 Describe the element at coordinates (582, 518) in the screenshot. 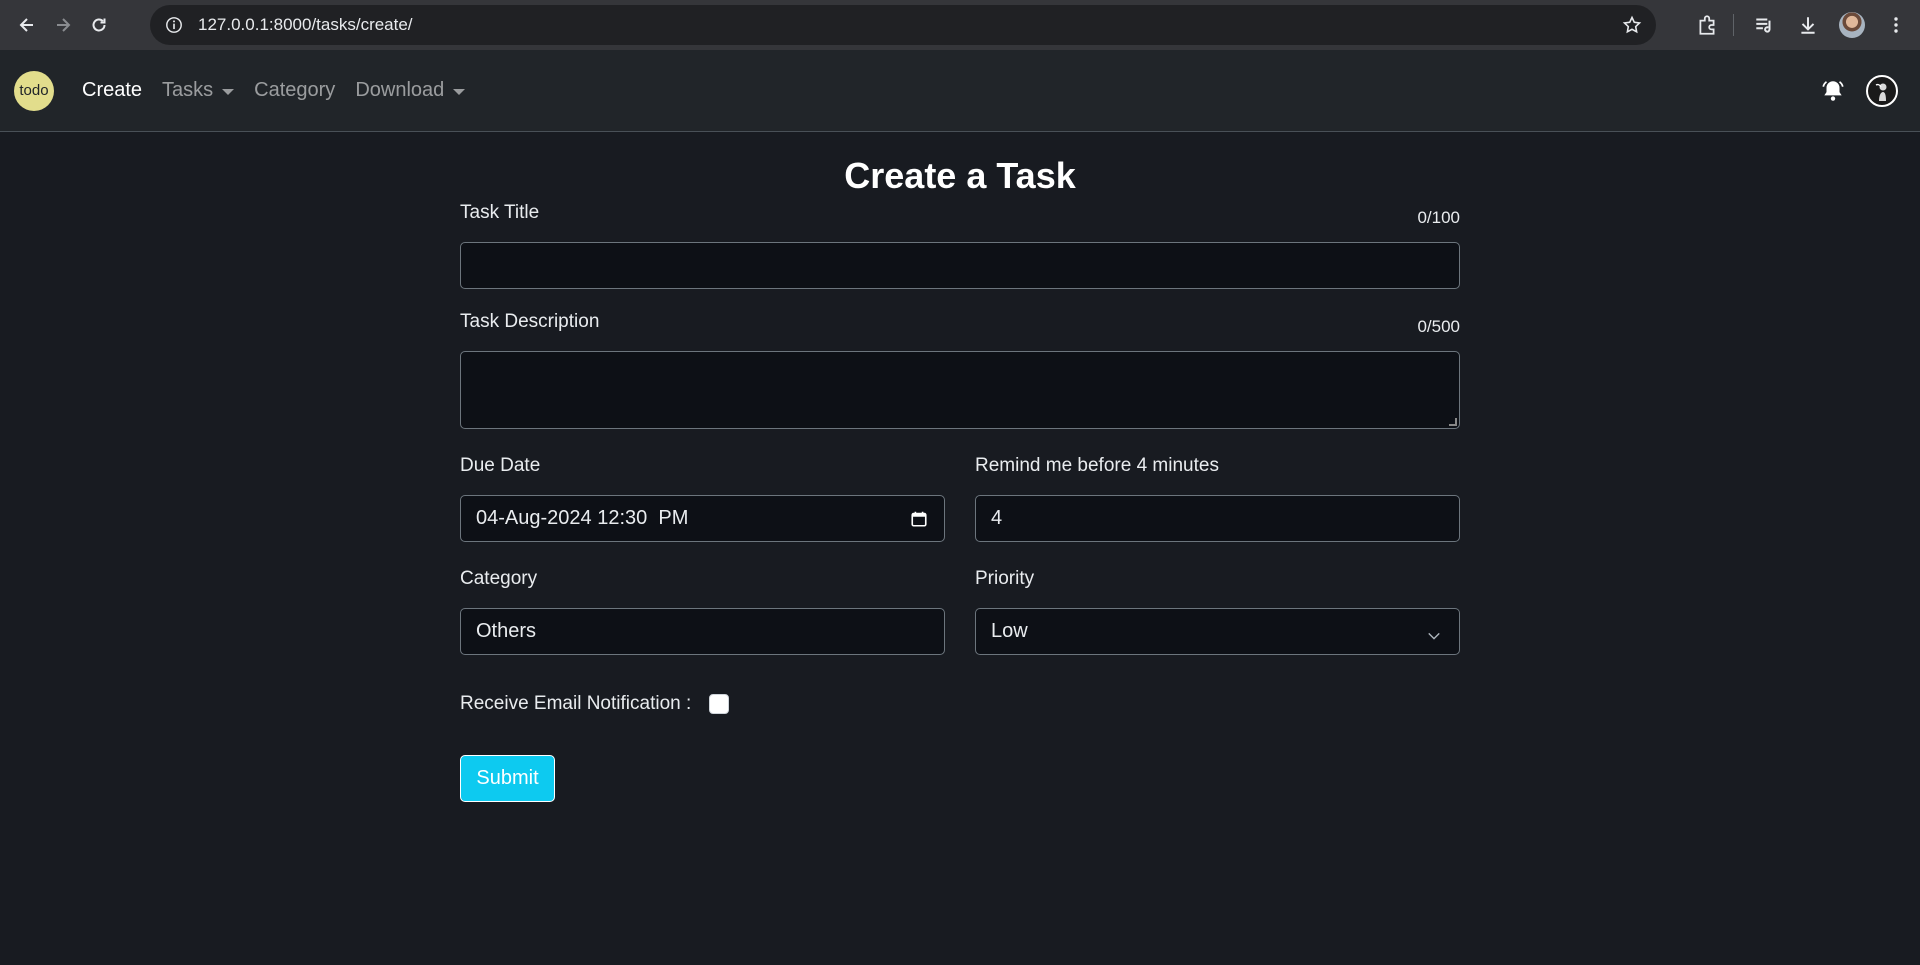

I see `due-date-value: 04-Aug-2024 12:30 PM` at that location.